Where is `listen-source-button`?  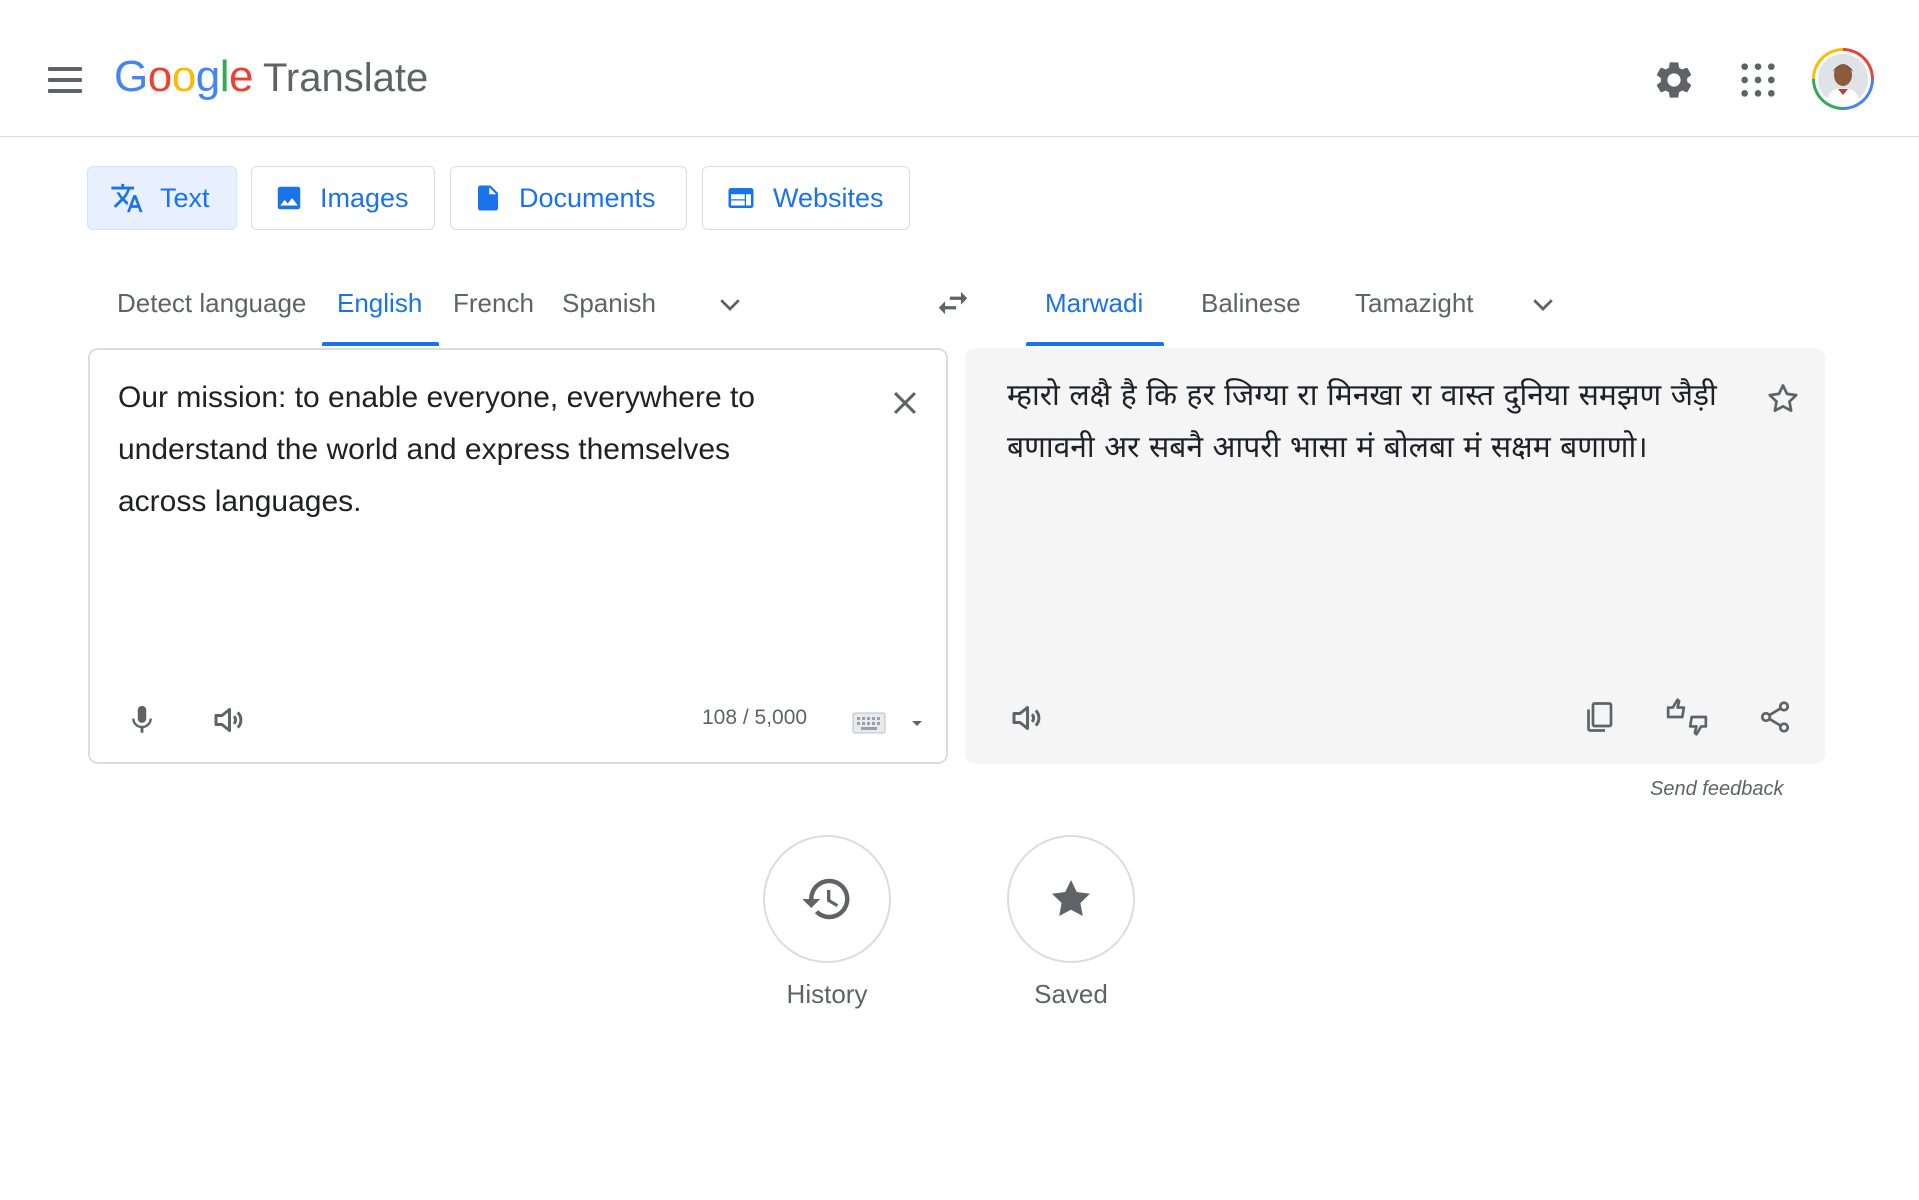 listen-source-button is located at coordinates (228, 720).